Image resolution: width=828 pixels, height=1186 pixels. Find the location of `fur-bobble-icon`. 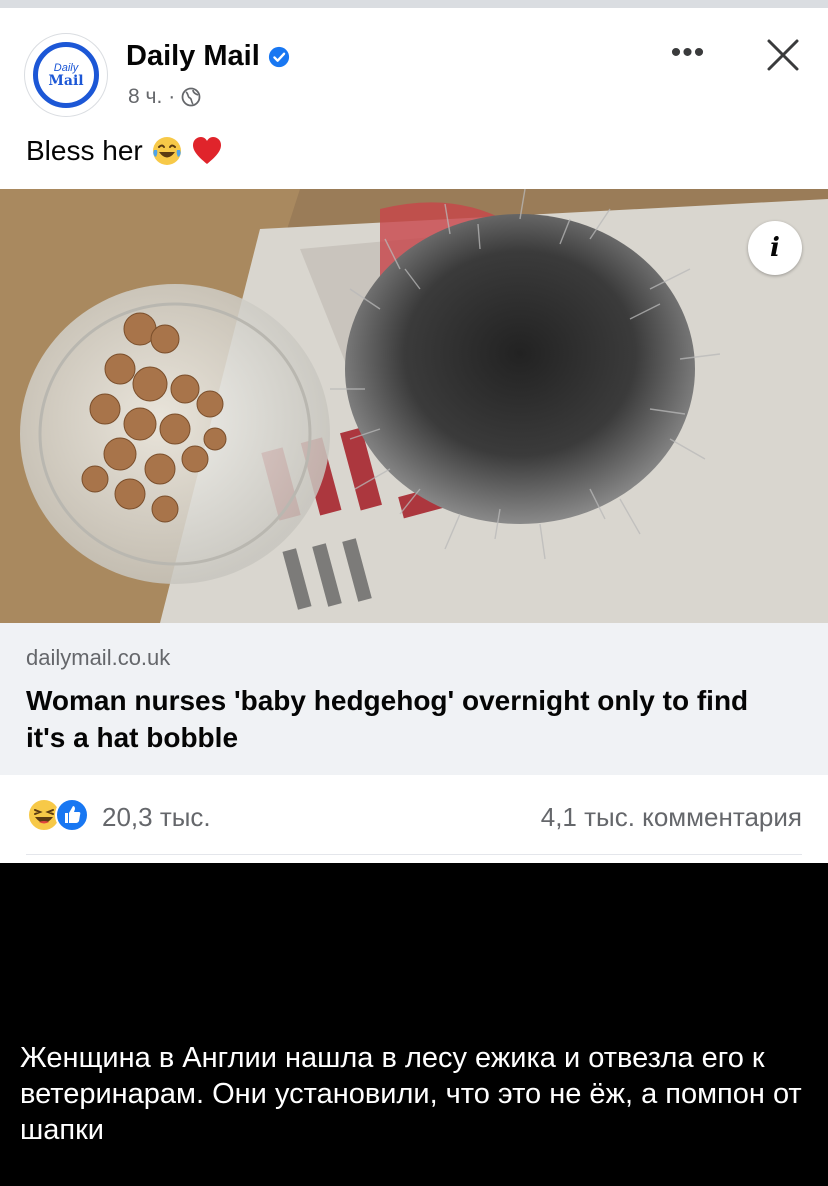

fur-bobble-icon is located at coordinates (520, 369).